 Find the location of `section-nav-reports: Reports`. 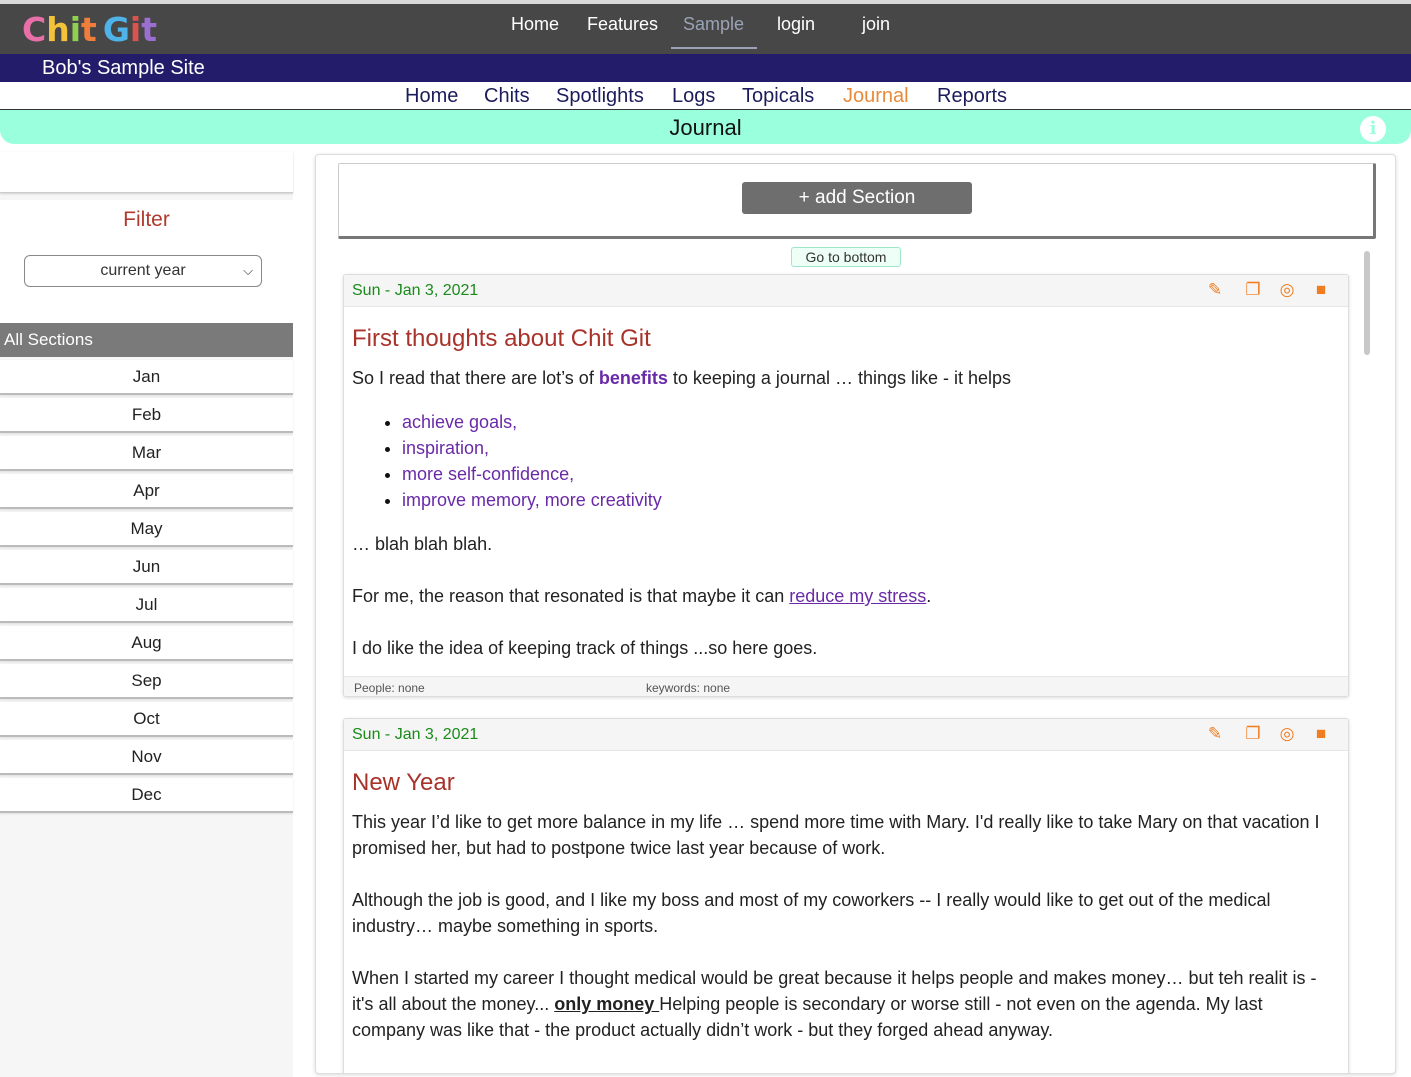

section-nav-reports: Reports is located at coordinates (972, 96).